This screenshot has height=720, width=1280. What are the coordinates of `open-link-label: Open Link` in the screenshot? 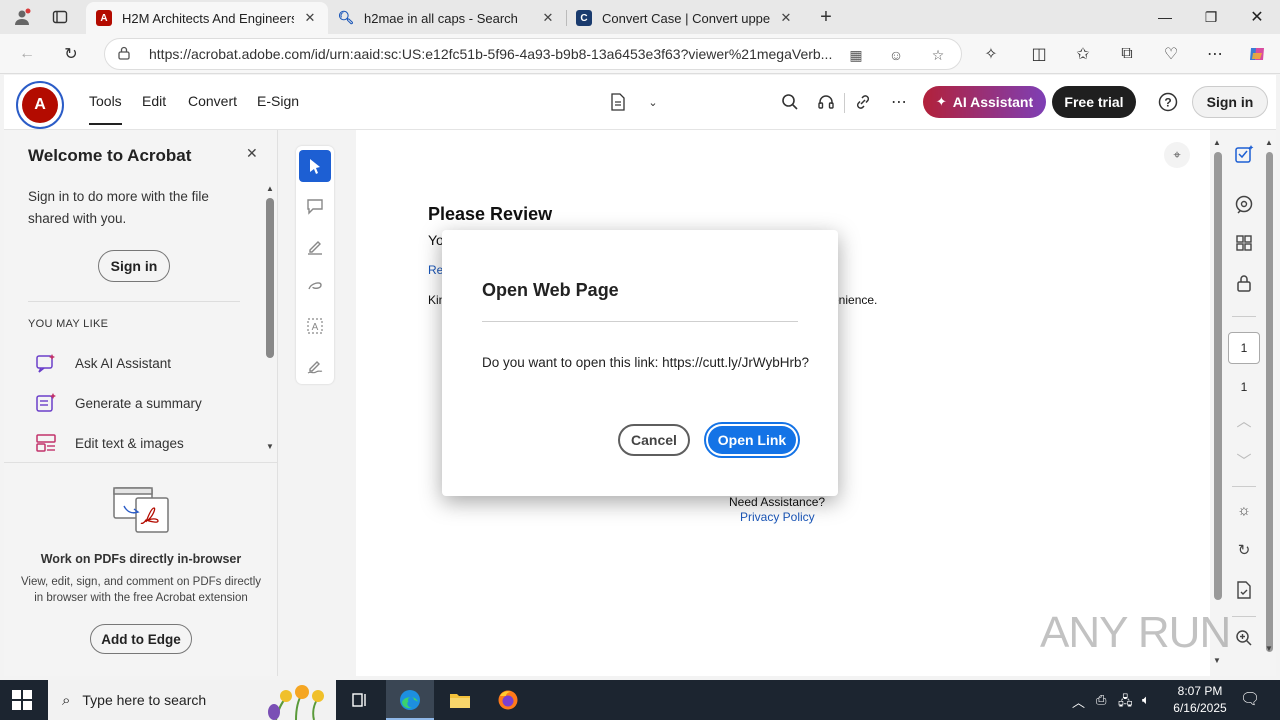 It's located at (752, 440).